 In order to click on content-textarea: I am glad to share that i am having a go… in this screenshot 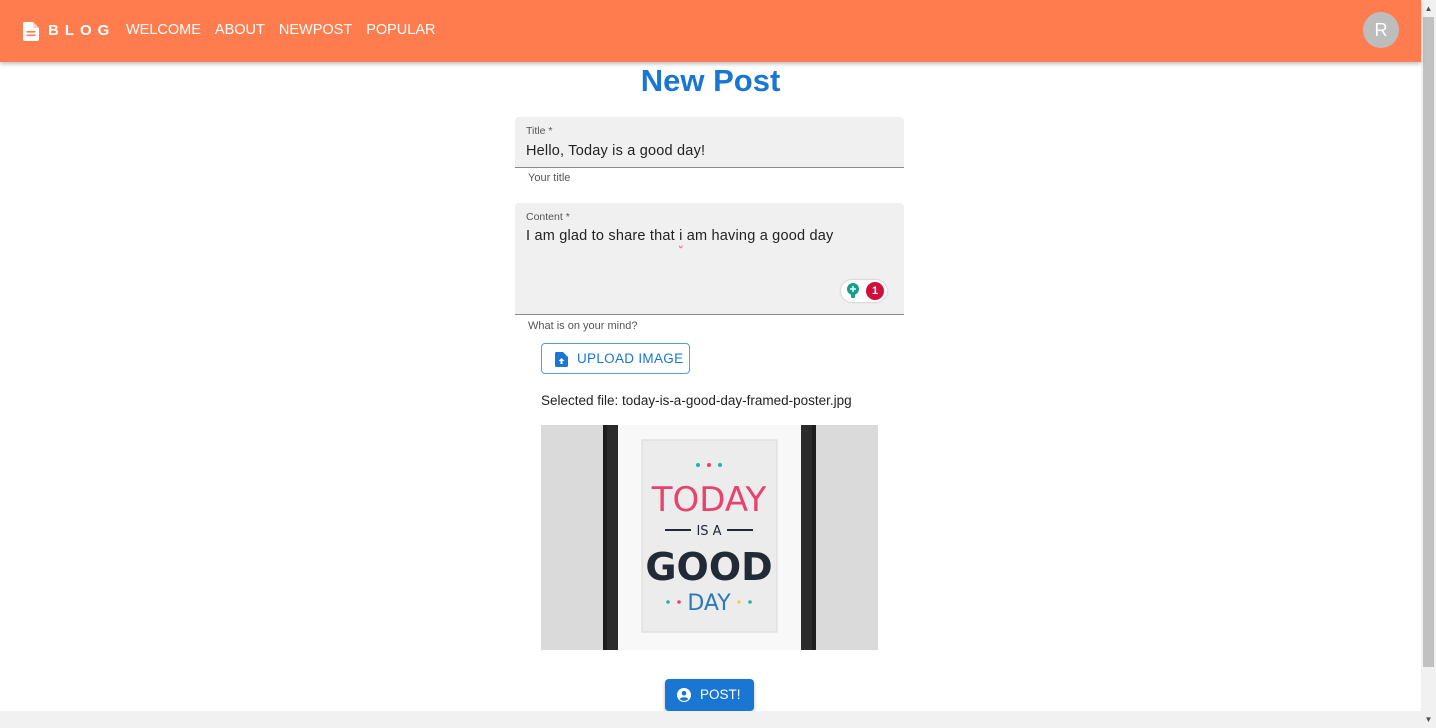, I will do `click(679, 236)`.